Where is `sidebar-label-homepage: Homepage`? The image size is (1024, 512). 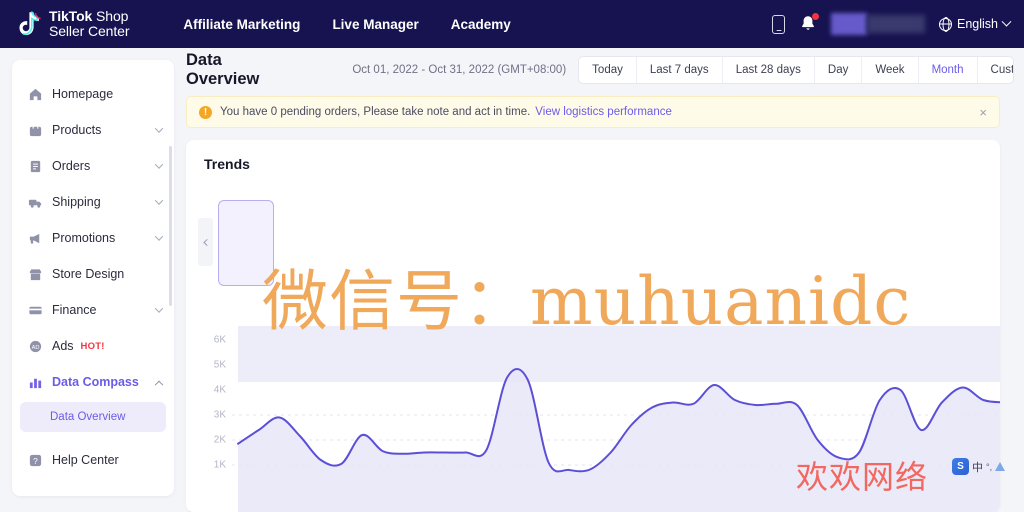
sidebar-label-homepage: Homepage is located at coordinates (83, 94).